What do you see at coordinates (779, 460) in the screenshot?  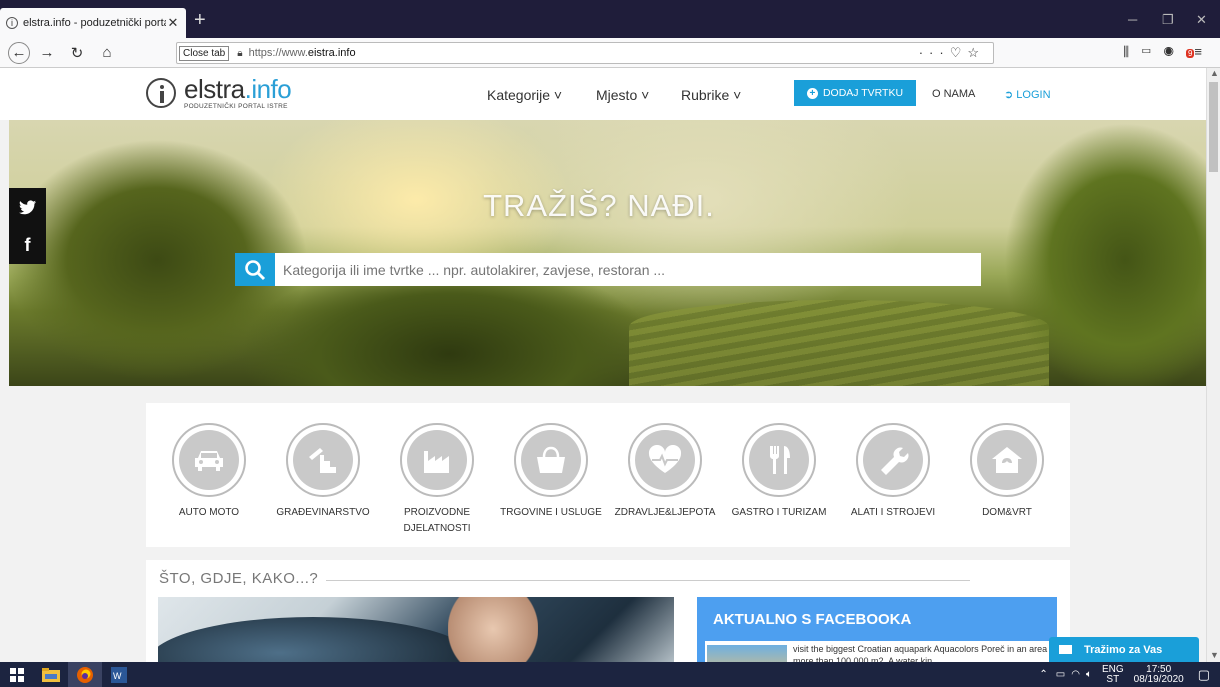 I see `cutlery-icon` at bounding box center [779, 460].